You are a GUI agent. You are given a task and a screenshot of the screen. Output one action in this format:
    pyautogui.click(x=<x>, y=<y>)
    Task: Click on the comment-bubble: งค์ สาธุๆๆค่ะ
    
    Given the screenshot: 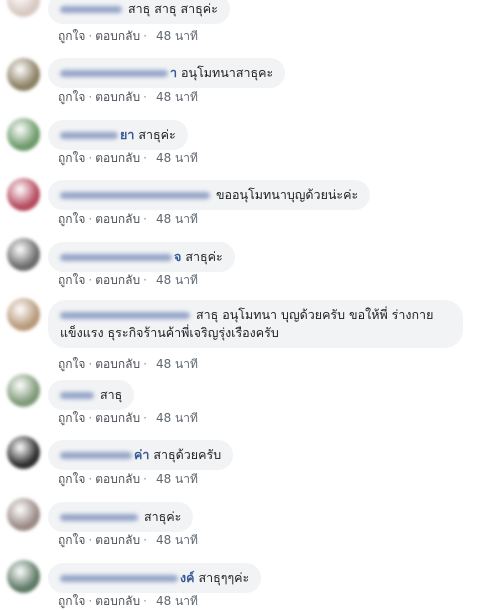 What is the action you would take?
    pyautogui.click(x=155, y=578)
    